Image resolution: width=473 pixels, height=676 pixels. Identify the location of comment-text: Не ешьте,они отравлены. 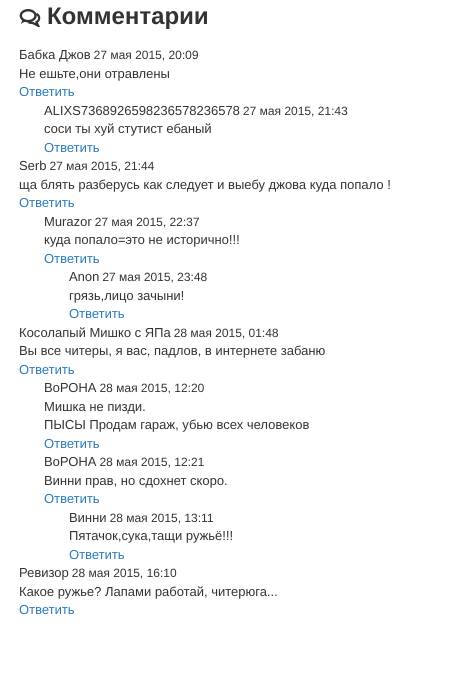
(95, 73).